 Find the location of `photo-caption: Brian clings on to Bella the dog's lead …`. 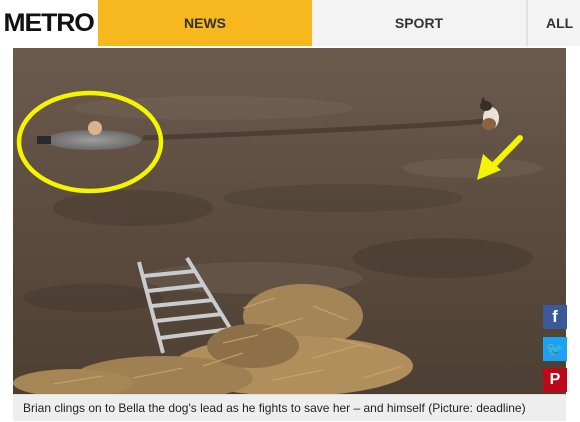

photo-caption: Brian clings on to Bella the dog's lead … is located at coordinates (289, 407).